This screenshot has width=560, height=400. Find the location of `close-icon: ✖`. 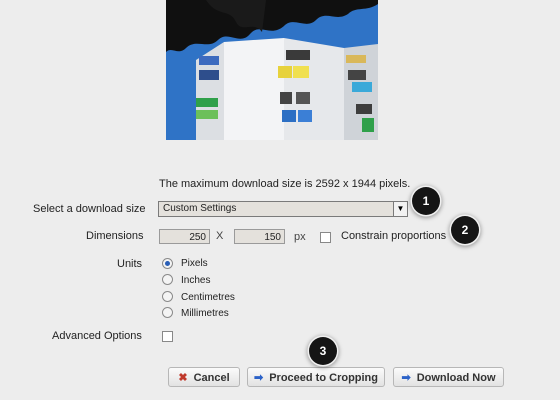

close-icon: ✖ is located at coordinates (183, 378).